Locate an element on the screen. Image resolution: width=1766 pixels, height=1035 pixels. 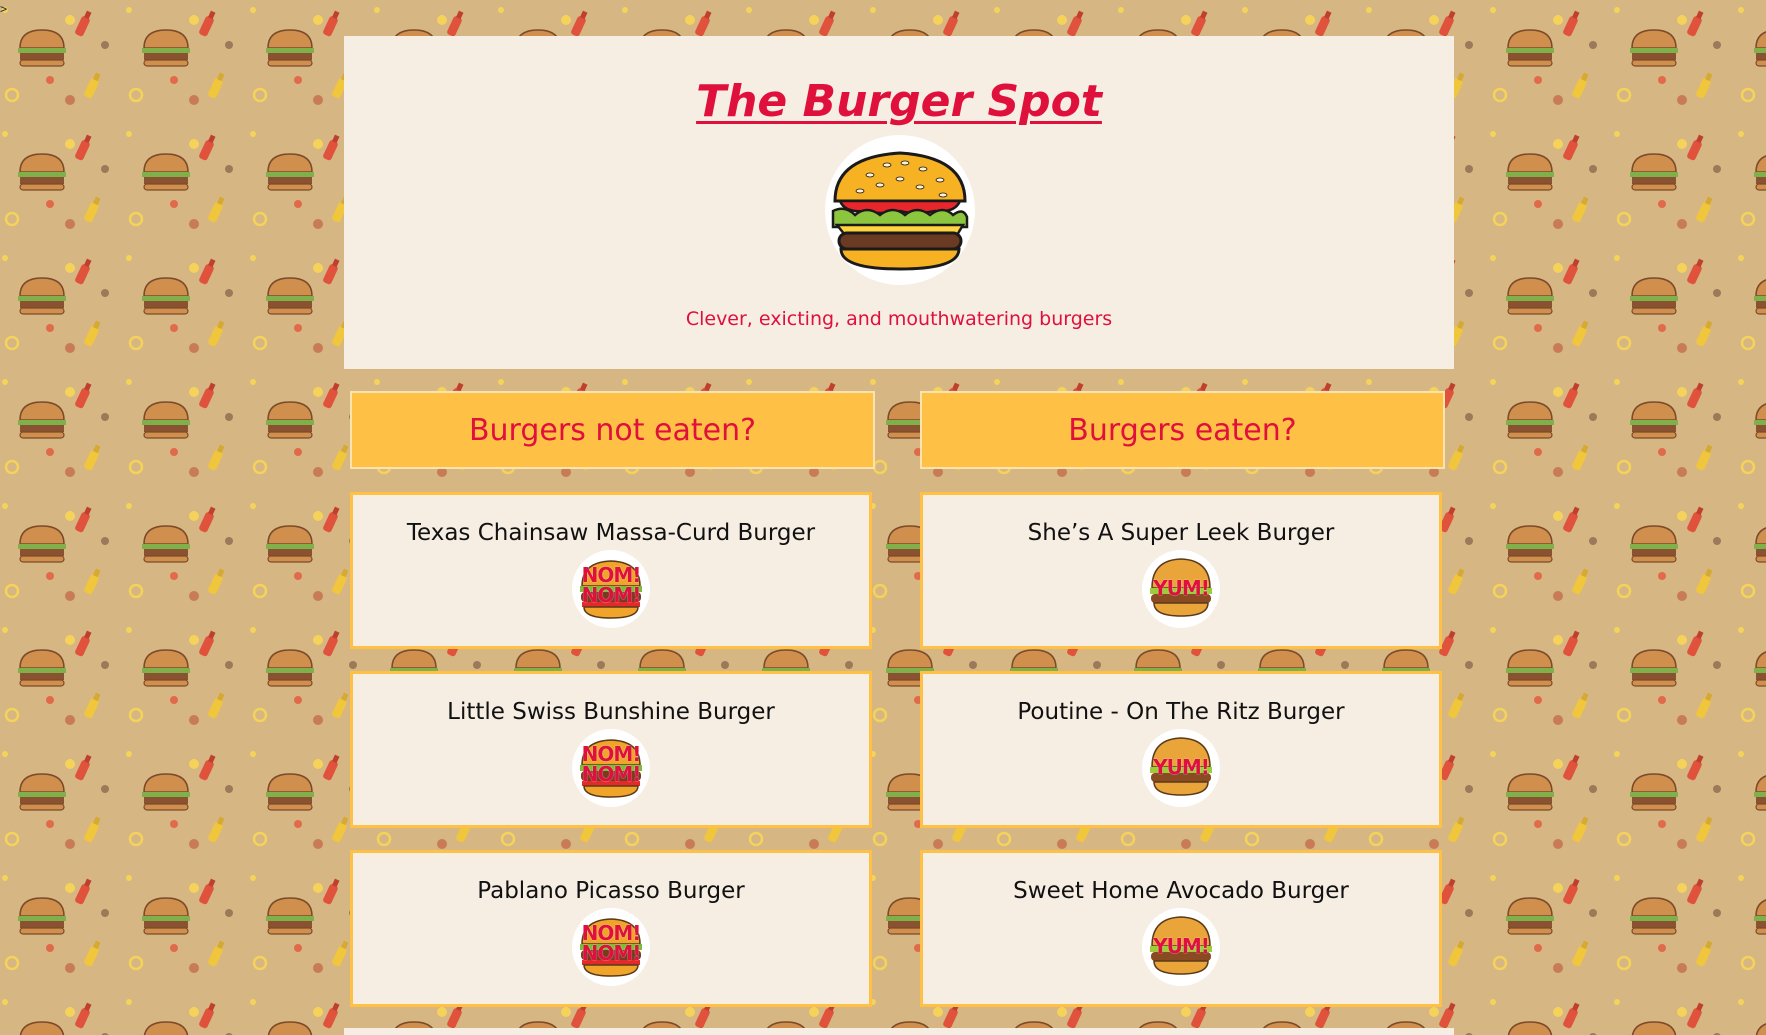
burger-name: Texas Chainsaw Massa-Curd Burger is located at coordinates (611, 533).